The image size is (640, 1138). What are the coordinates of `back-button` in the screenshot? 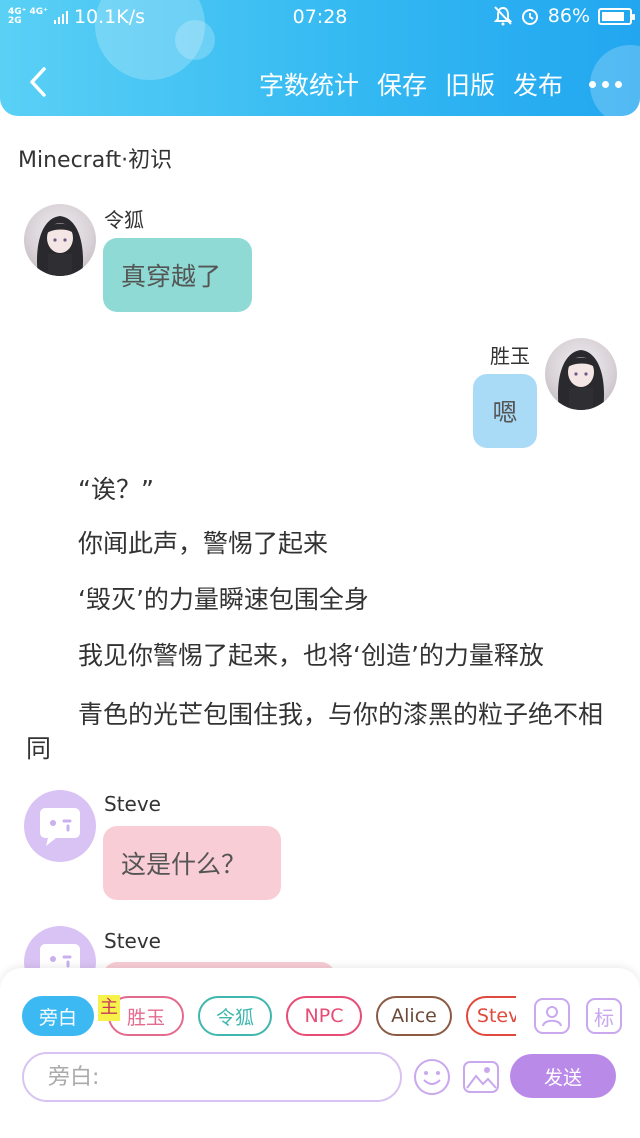 It's located at (40, 82).